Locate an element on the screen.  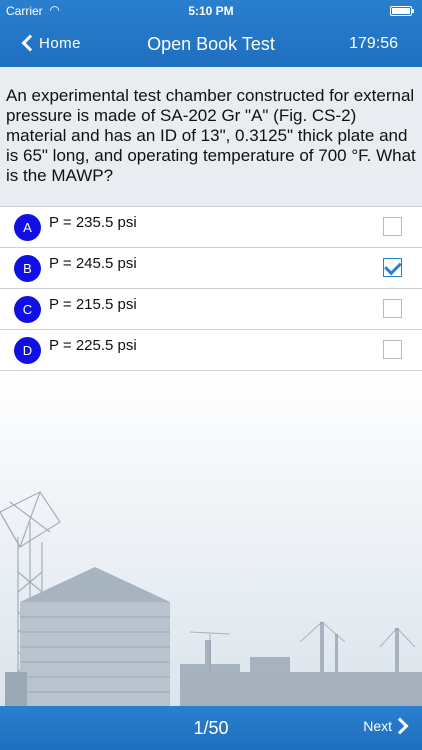
answer-letter-badge: B is located at coordinates (27, 268).